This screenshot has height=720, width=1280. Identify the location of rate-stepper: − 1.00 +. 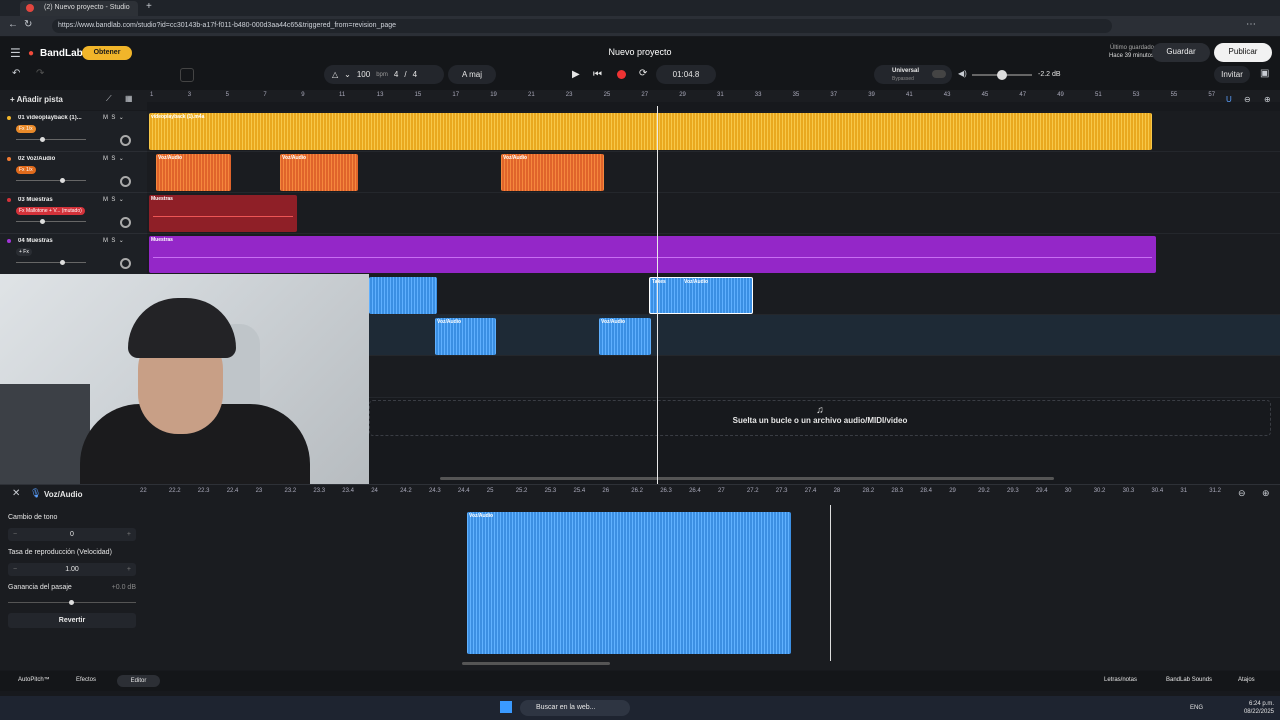
(72, 569).